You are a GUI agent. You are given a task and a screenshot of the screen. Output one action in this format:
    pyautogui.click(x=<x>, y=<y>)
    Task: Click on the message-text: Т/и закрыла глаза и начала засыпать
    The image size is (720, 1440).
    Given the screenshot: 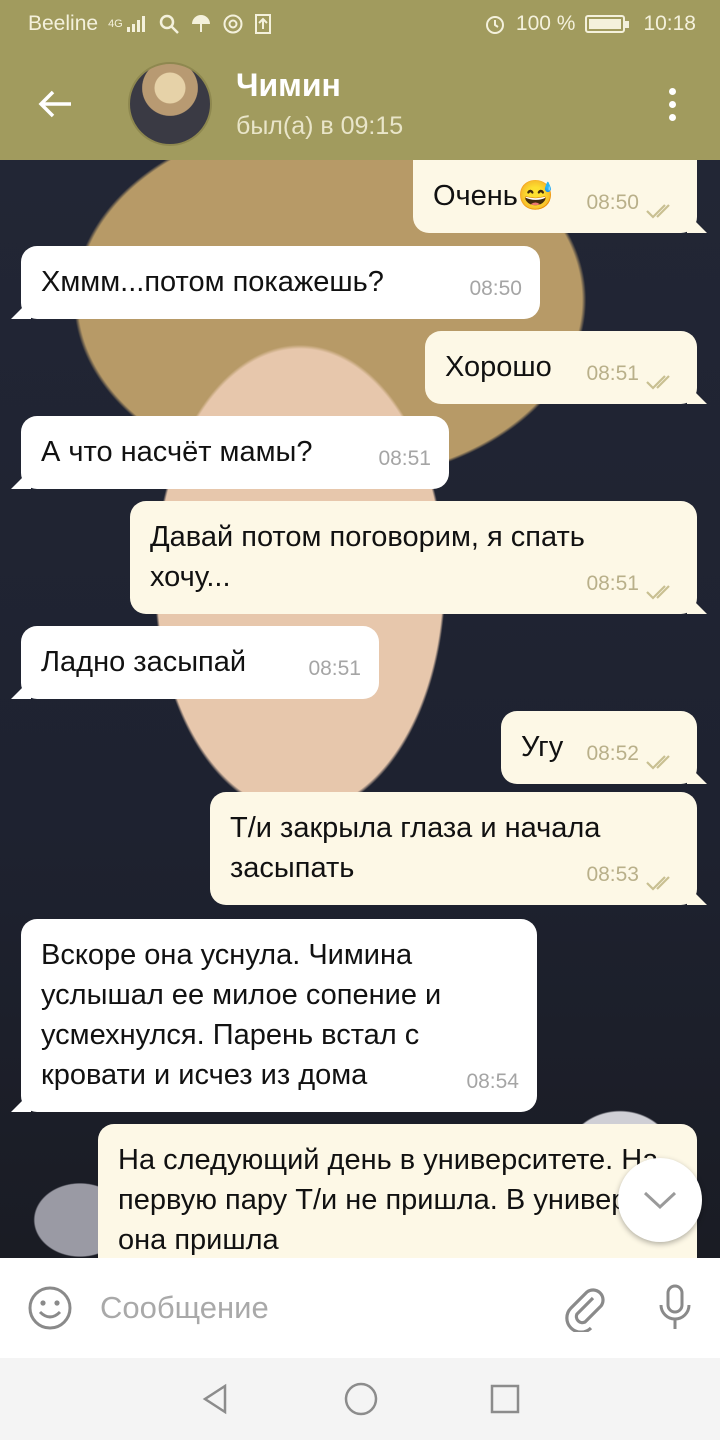 What is the action you would take?
    pyautogui.click(x=415, y=848)
    